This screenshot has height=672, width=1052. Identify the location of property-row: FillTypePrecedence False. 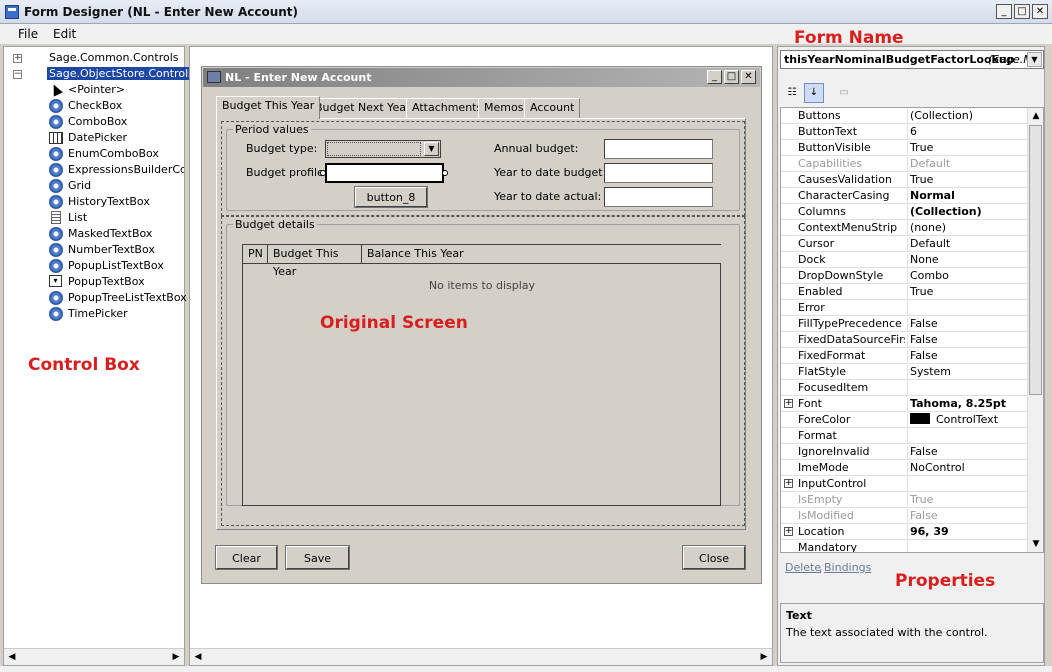
(905, 324).